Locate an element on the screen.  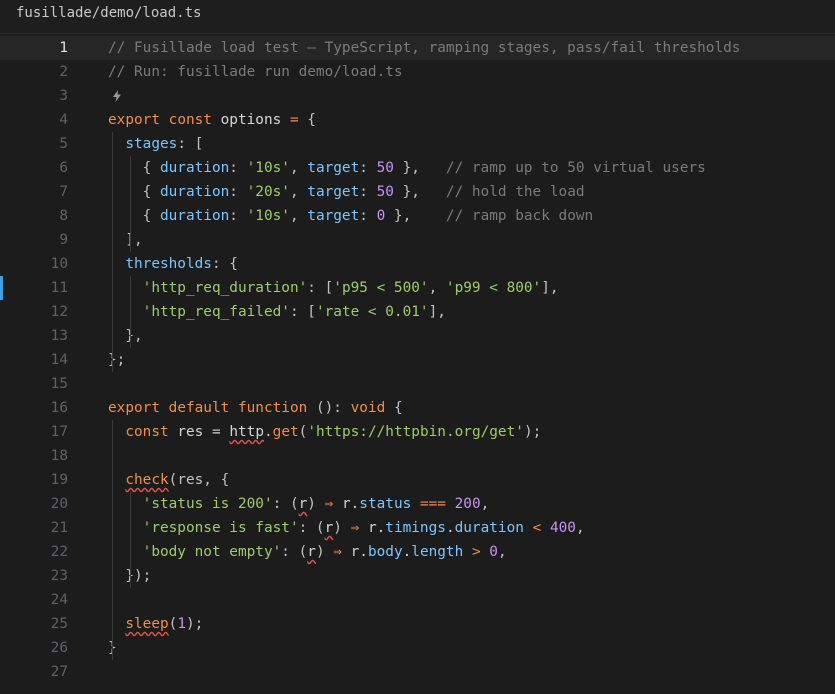
code-token: { is located at coordinates (134, 168).